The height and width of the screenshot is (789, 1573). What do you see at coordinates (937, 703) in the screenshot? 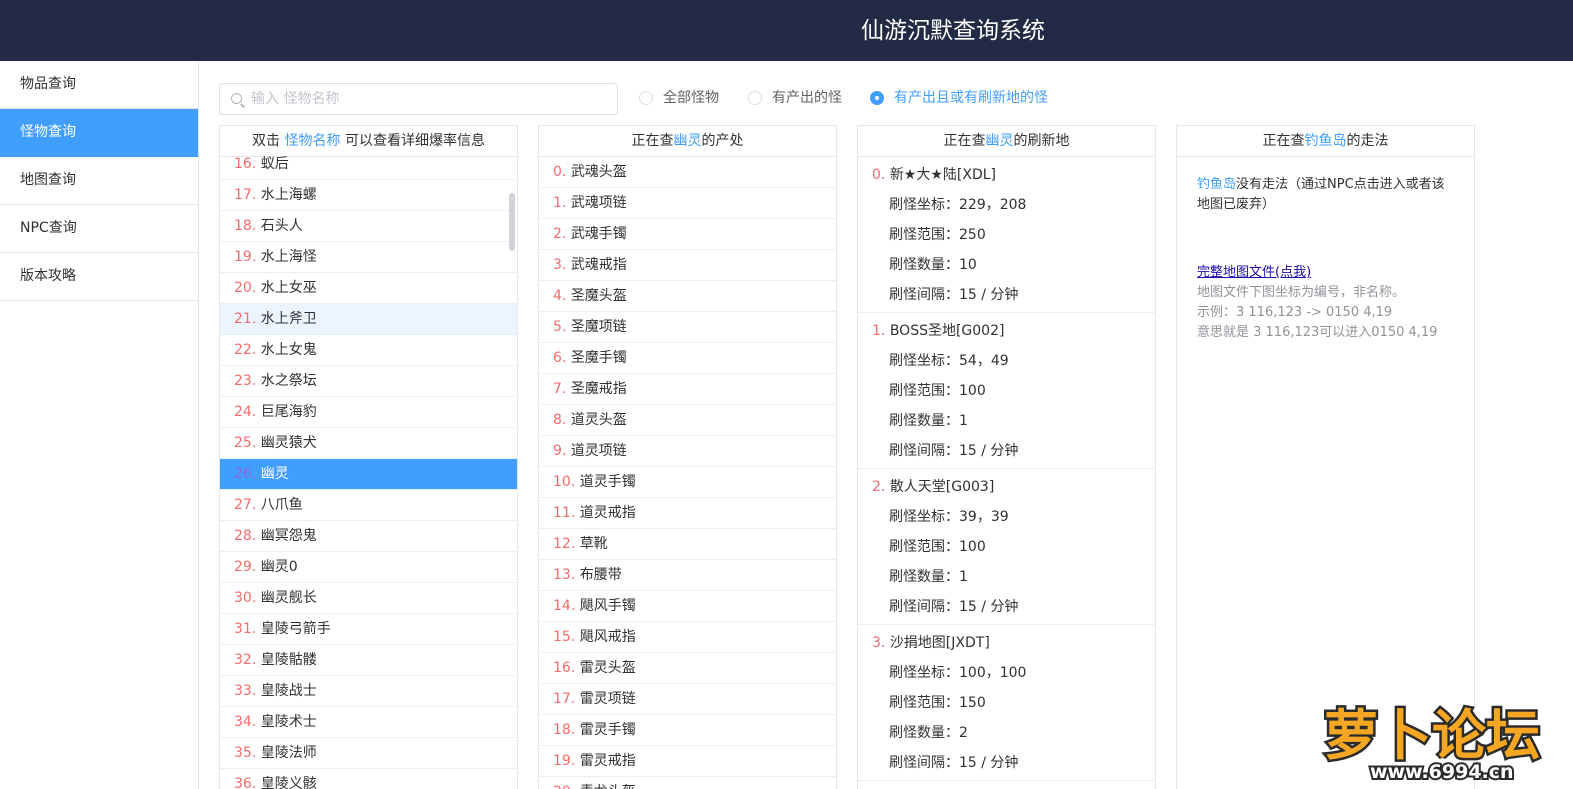
I see `spawn-range: 刷怪范围：150` at bounding box center [937, 703].